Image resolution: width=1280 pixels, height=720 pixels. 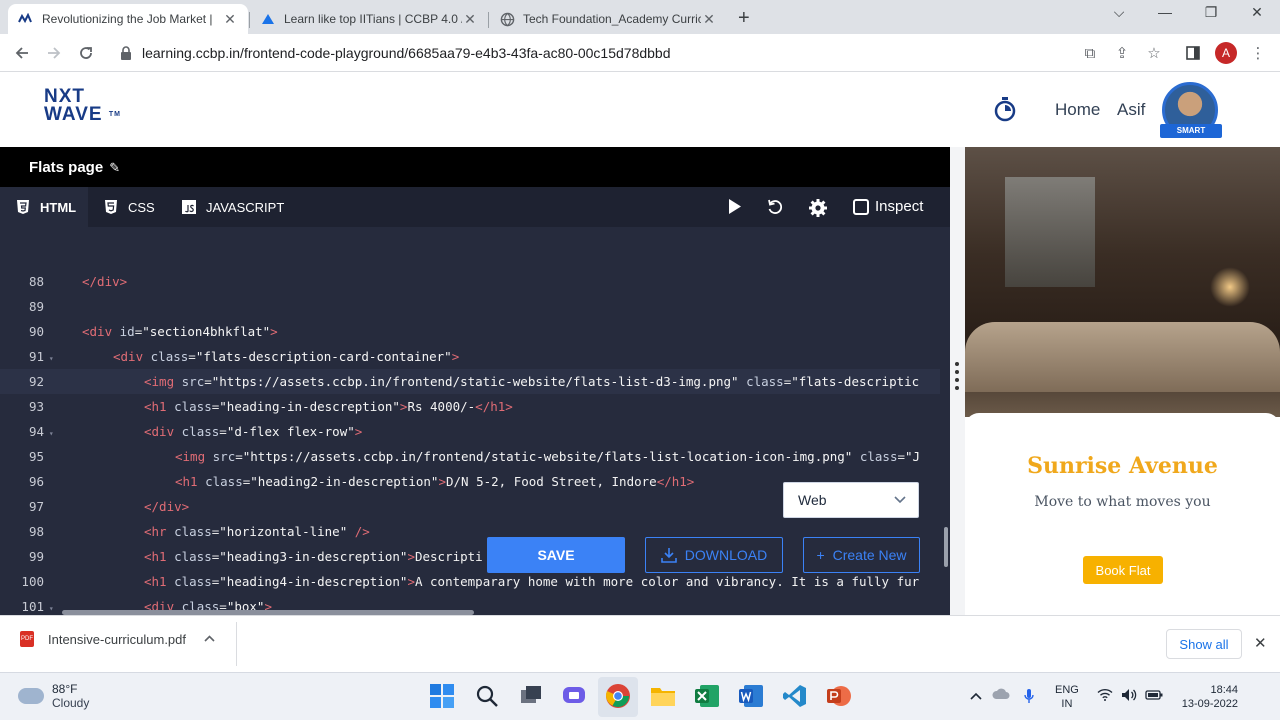 I want to click on download-item: PDF Intensive-curriculum.pdf, so click(x=117, y=639).